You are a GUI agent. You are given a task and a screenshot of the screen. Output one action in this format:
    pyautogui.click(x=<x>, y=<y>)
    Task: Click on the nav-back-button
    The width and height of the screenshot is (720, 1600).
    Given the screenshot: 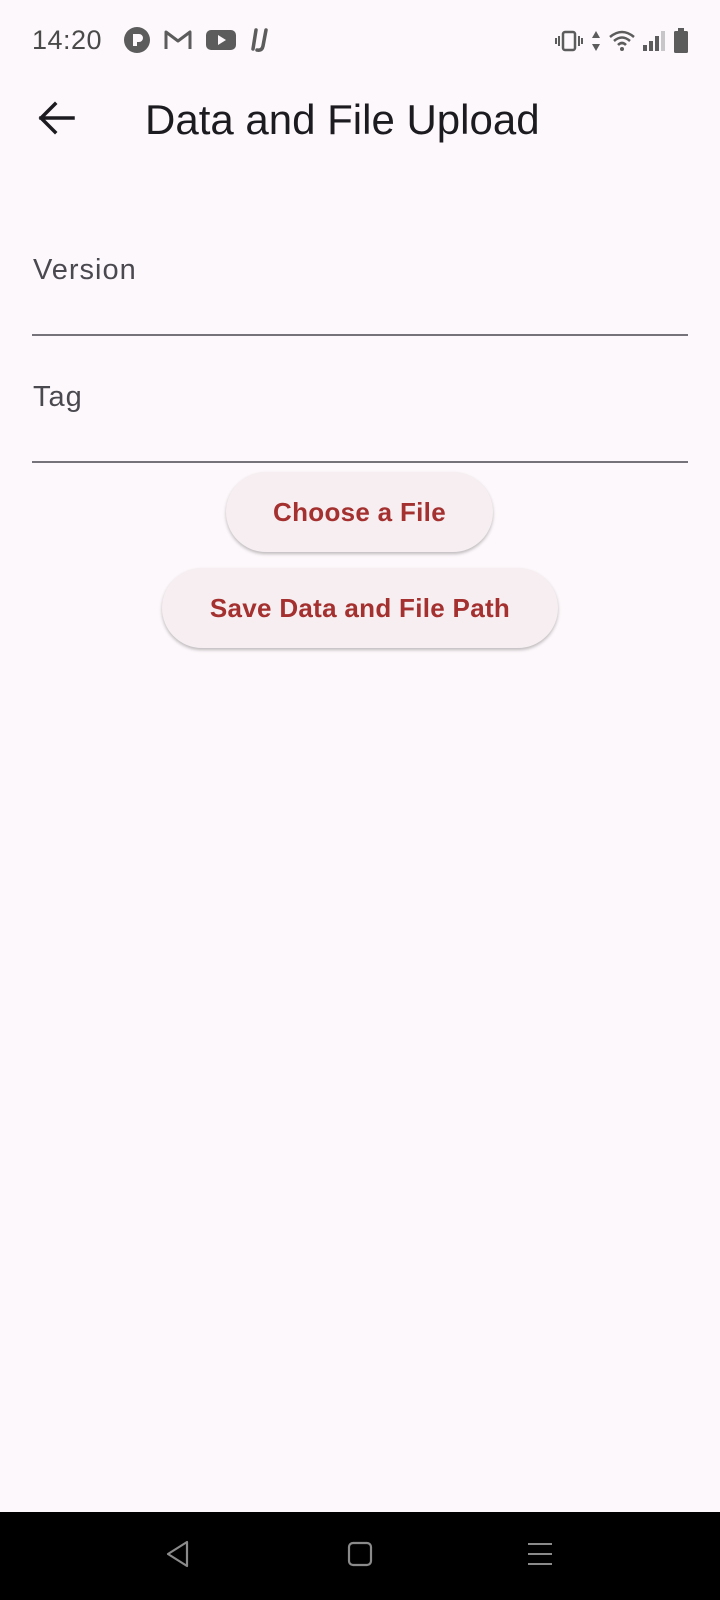 What is the action you would take?
    pyautogui.click(x=178, y=1556)
    